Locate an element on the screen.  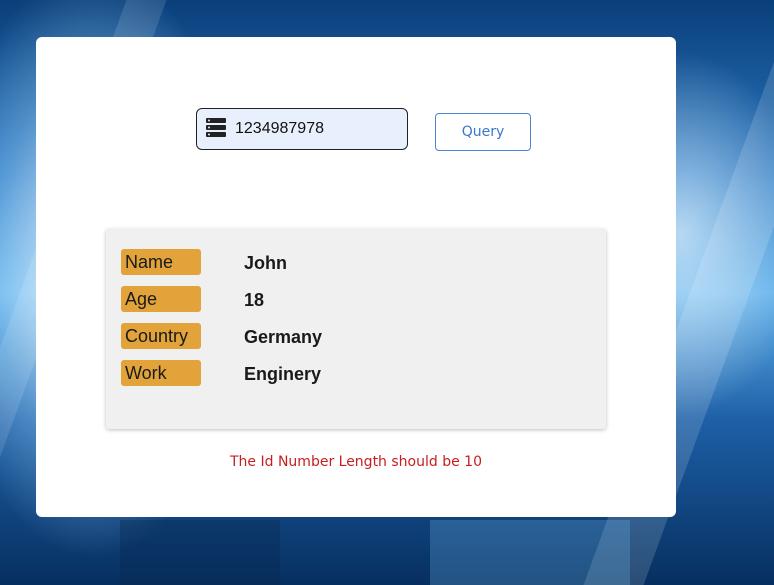
work-value: Enginery is located at coordinates (283, 374).